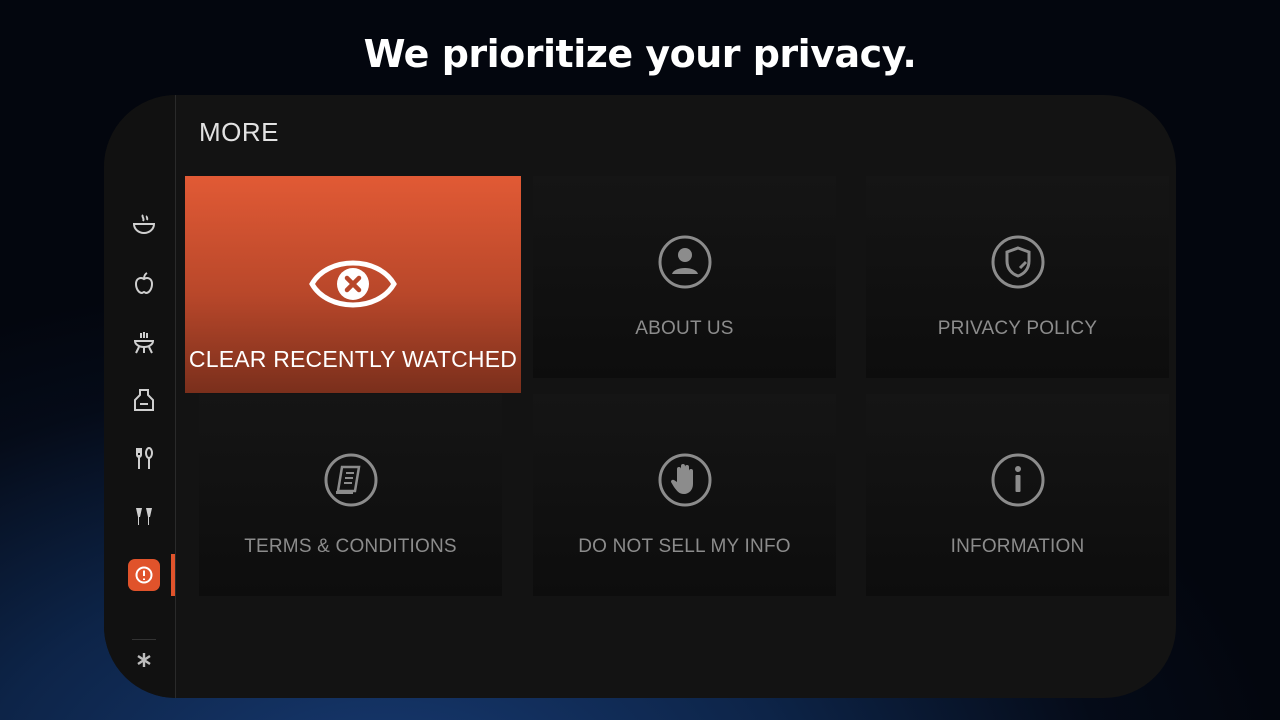  I want to click on tile-information: INFORMATION, so click(1017, 495).